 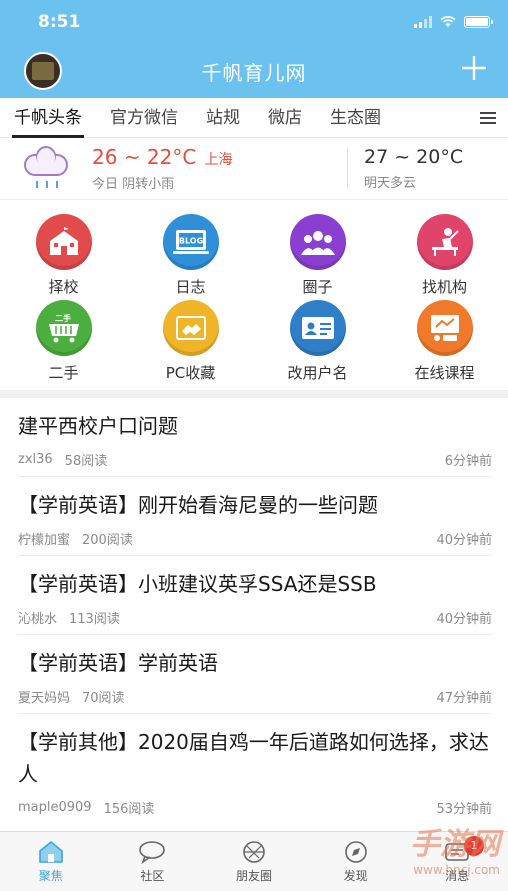 I want to click on grid-item-find-institution: 找机构, so click(x=444, y=257).